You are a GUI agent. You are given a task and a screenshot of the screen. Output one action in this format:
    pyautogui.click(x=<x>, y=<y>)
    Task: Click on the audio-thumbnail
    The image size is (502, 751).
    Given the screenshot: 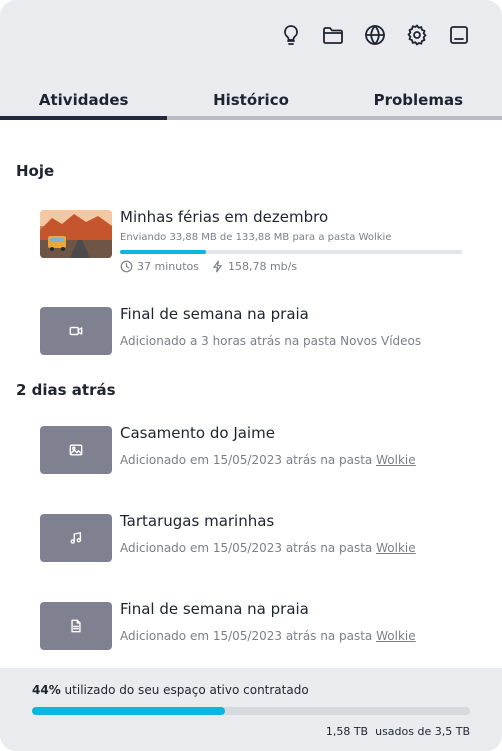 What is the action you would take?
    pyautogui.click(x=76, y=538)
    